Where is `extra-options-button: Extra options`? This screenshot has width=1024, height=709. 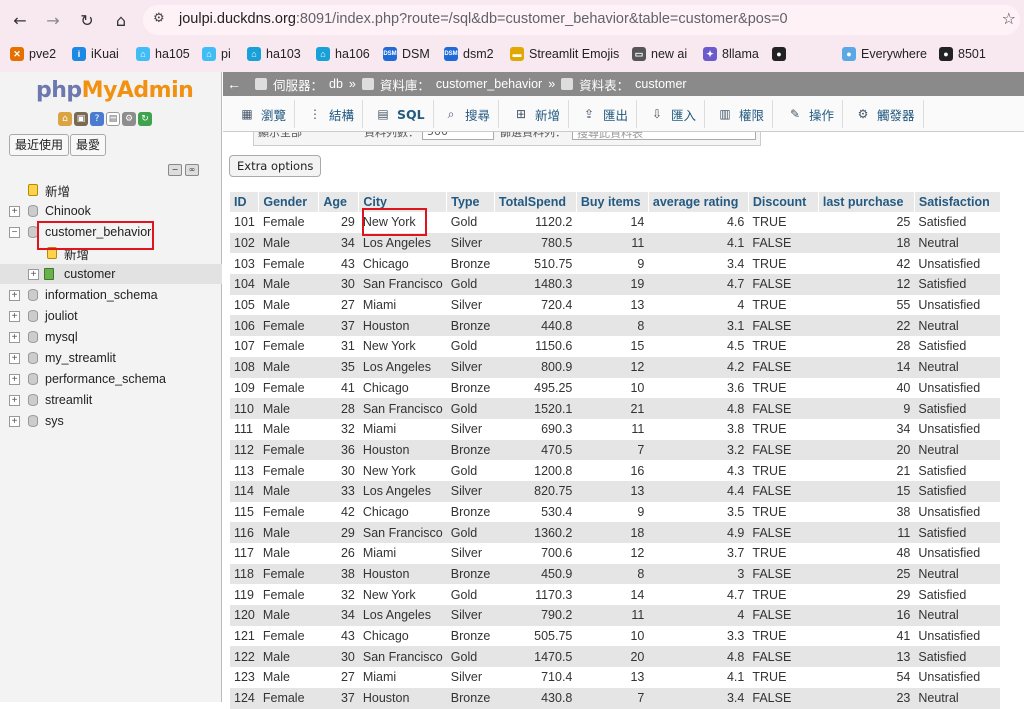 extra-options-button: Extra options is located at coordinates (275, 166).